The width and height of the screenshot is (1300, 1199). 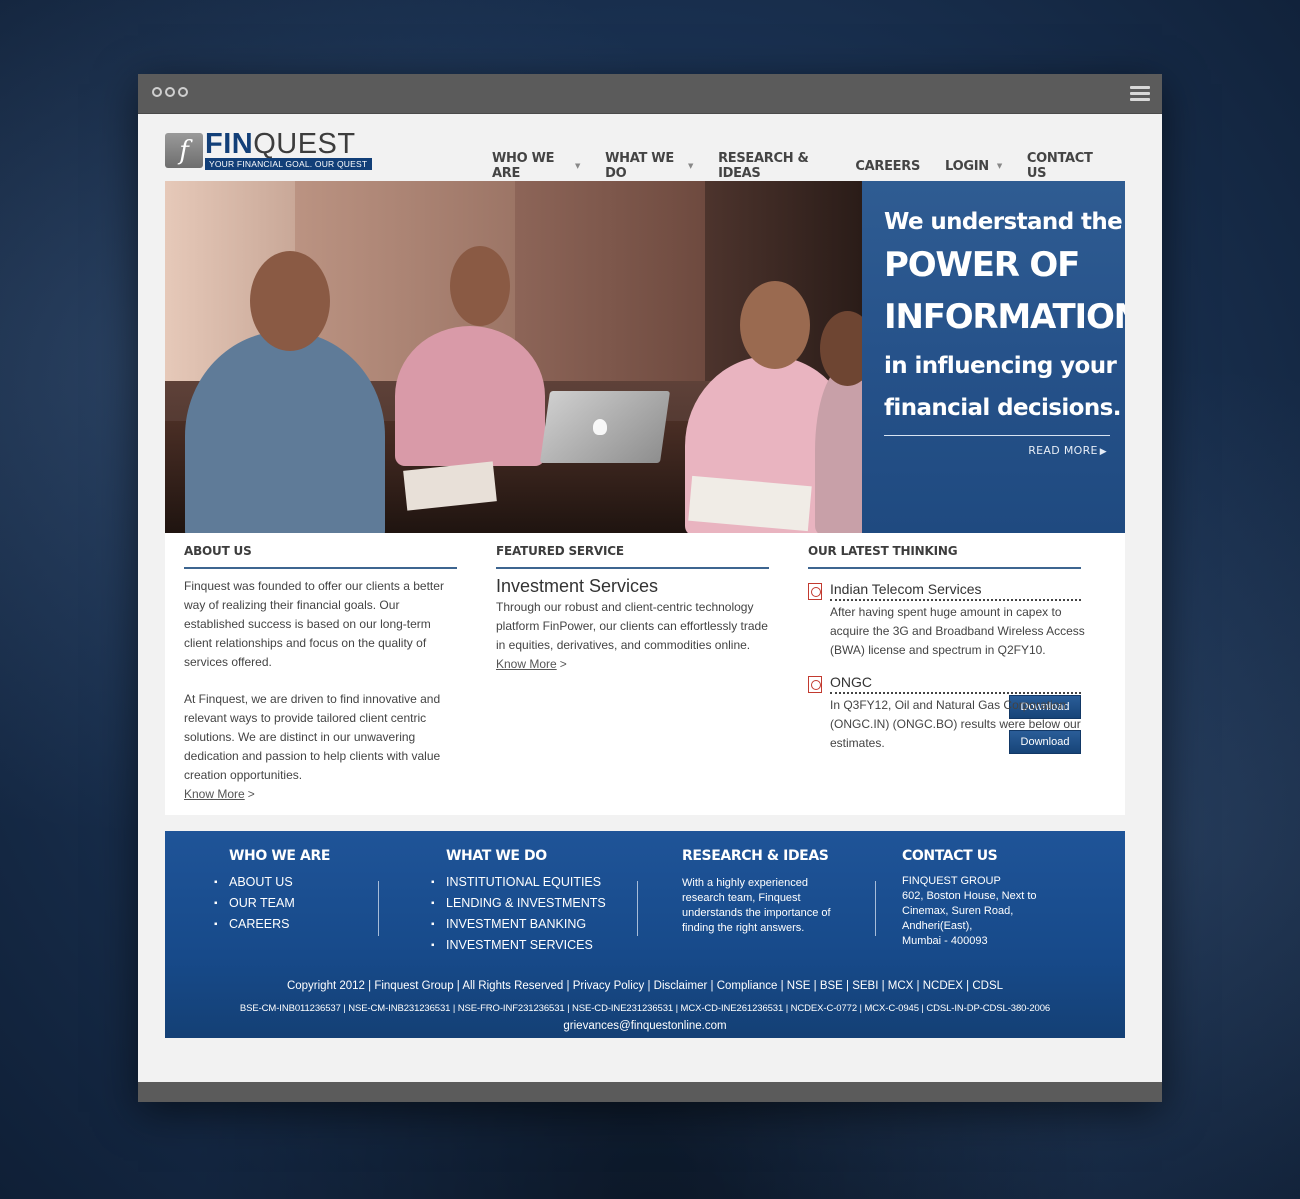 What do you see at coordinates (184, 150) in the screenshot?
I see `logo-mark-icon: f` at bounding box center [184, 150].